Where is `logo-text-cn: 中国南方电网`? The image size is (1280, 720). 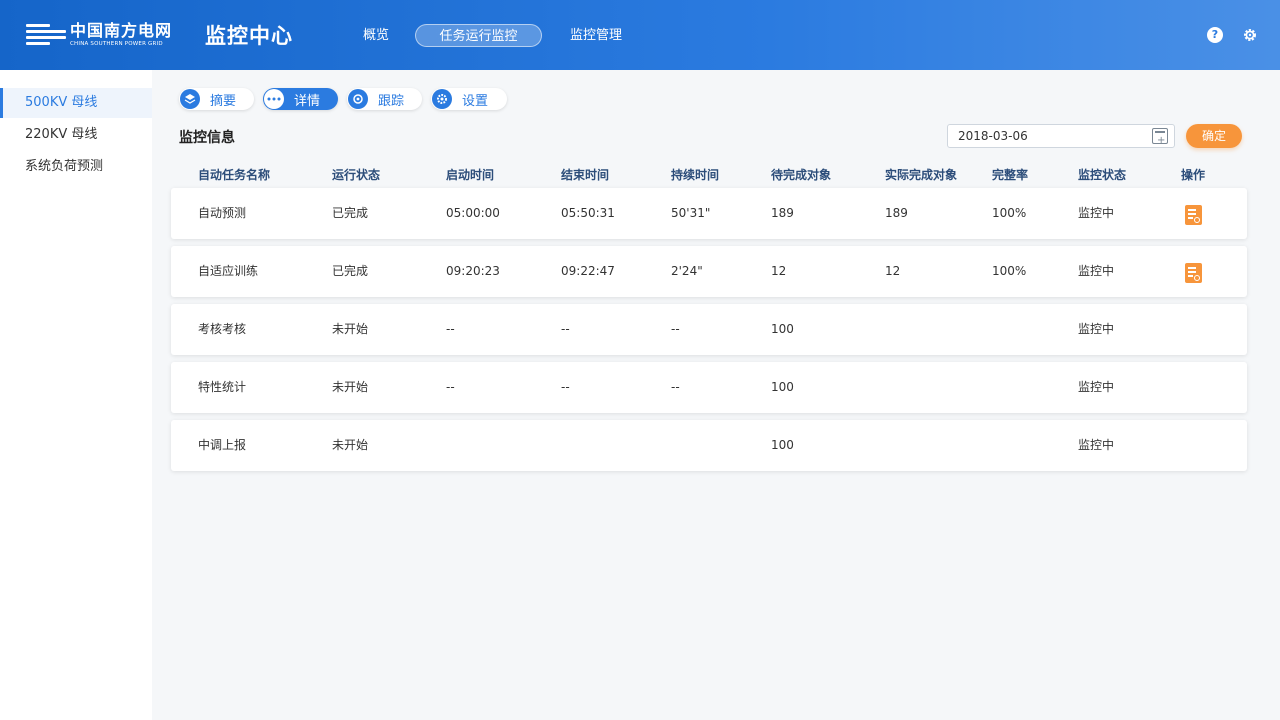 logo-text-cn: 中国南方电网 is located at coordinates (121, 30).